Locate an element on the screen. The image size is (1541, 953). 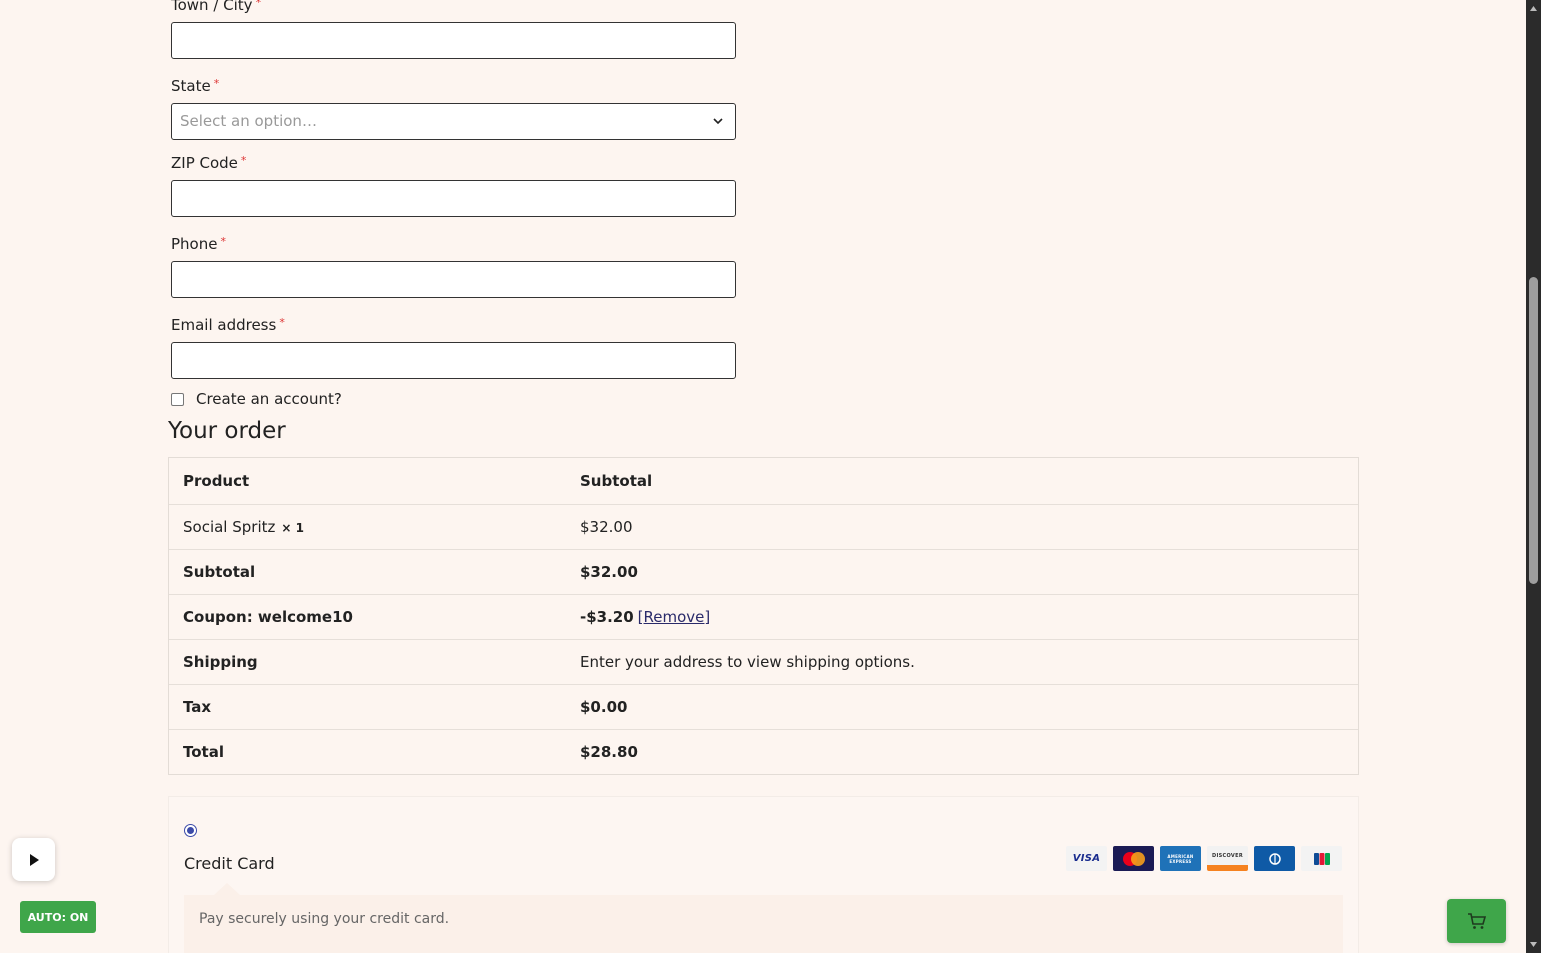
total-value: $28.80 is located at coordinates (609, 752).